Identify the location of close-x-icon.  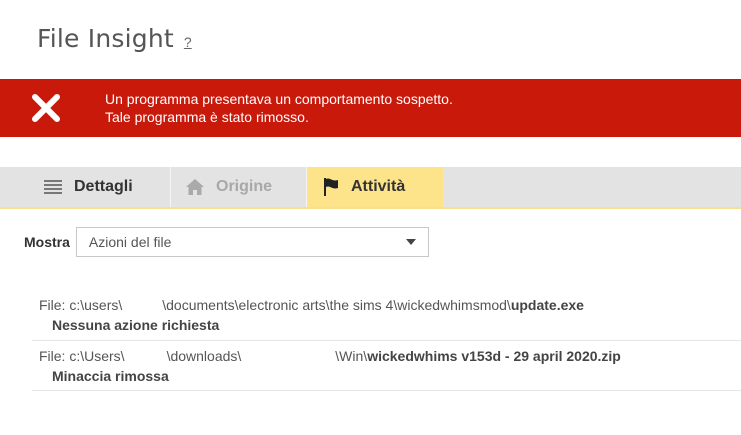
(46, 108).